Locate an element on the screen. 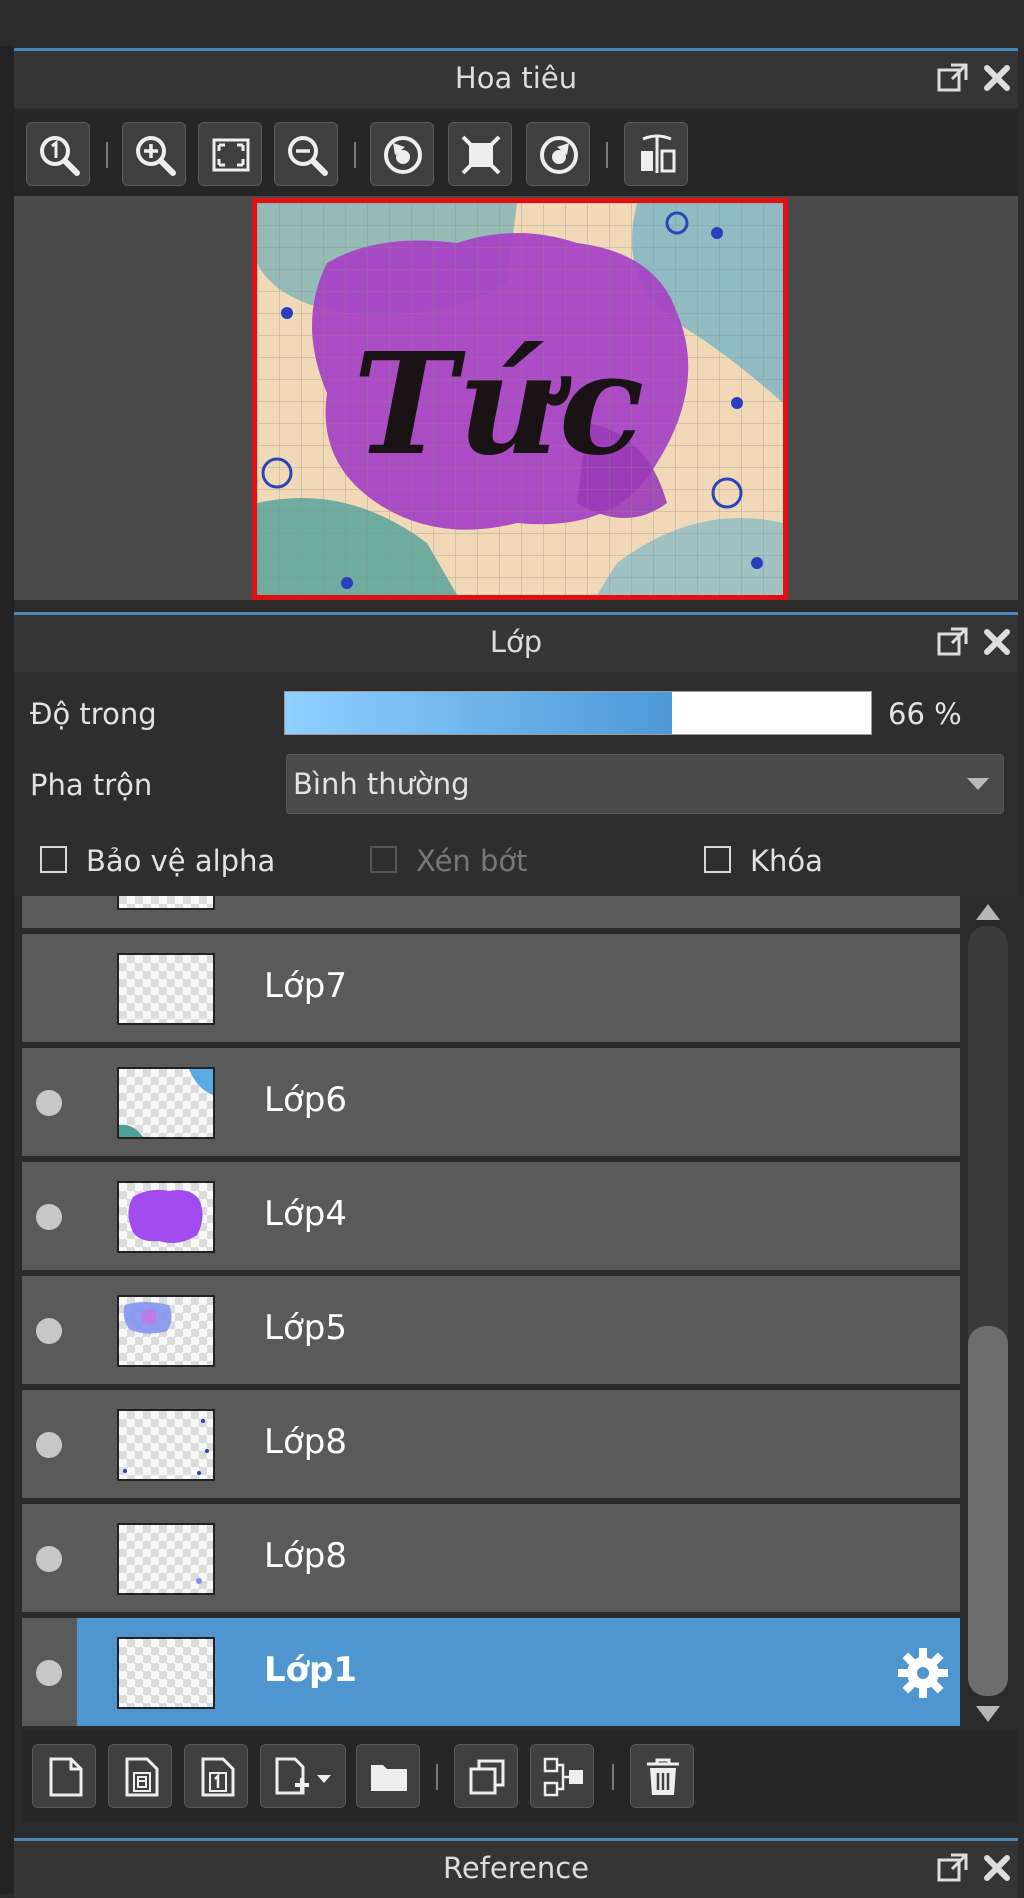  duplicate-icon is located at coordinates (487, 1777).